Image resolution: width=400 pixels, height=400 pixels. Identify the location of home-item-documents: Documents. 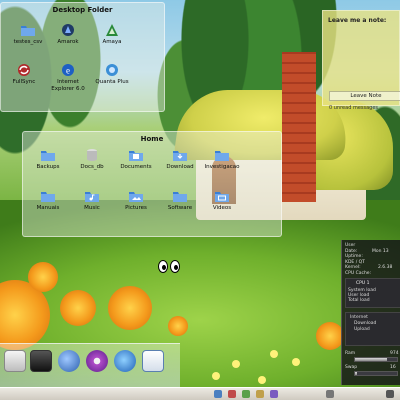
(136, 159).